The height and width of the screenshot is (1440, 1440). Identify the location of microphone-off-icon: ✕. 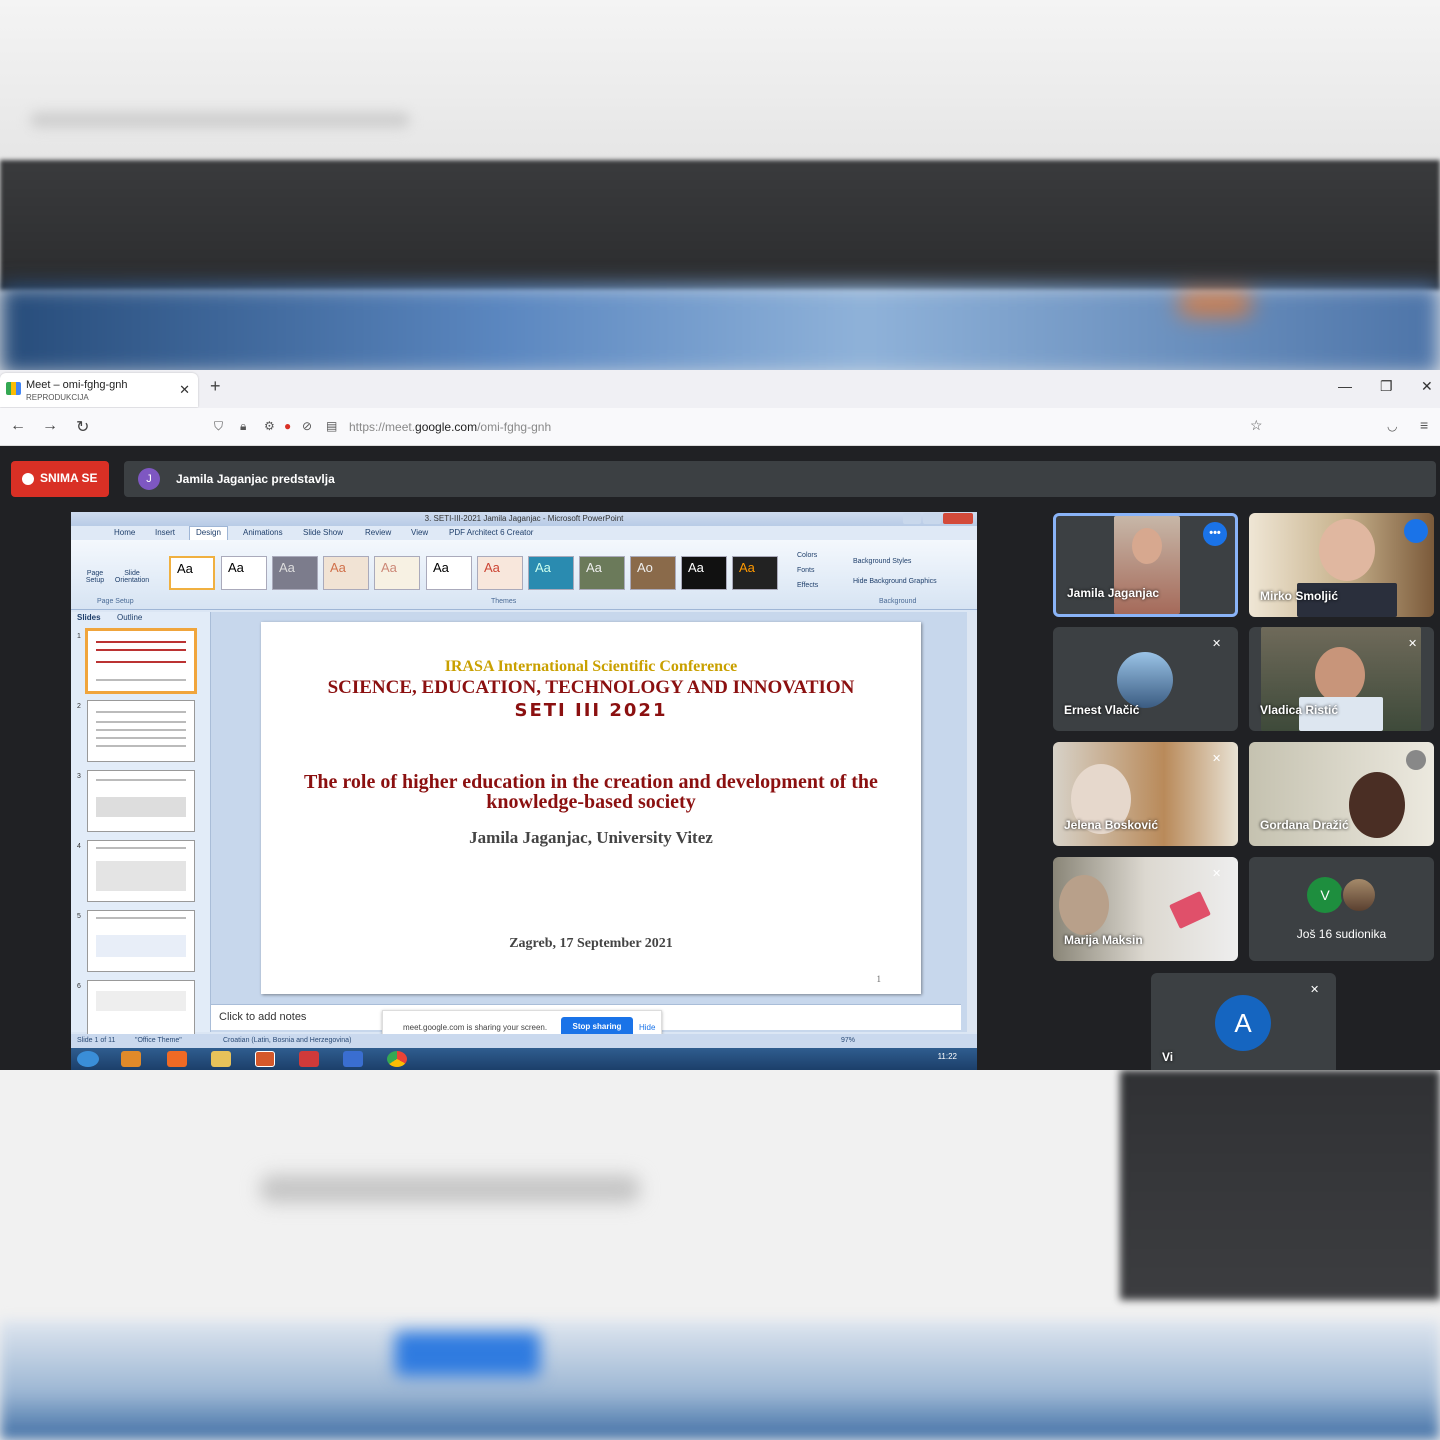
(1315, 990).